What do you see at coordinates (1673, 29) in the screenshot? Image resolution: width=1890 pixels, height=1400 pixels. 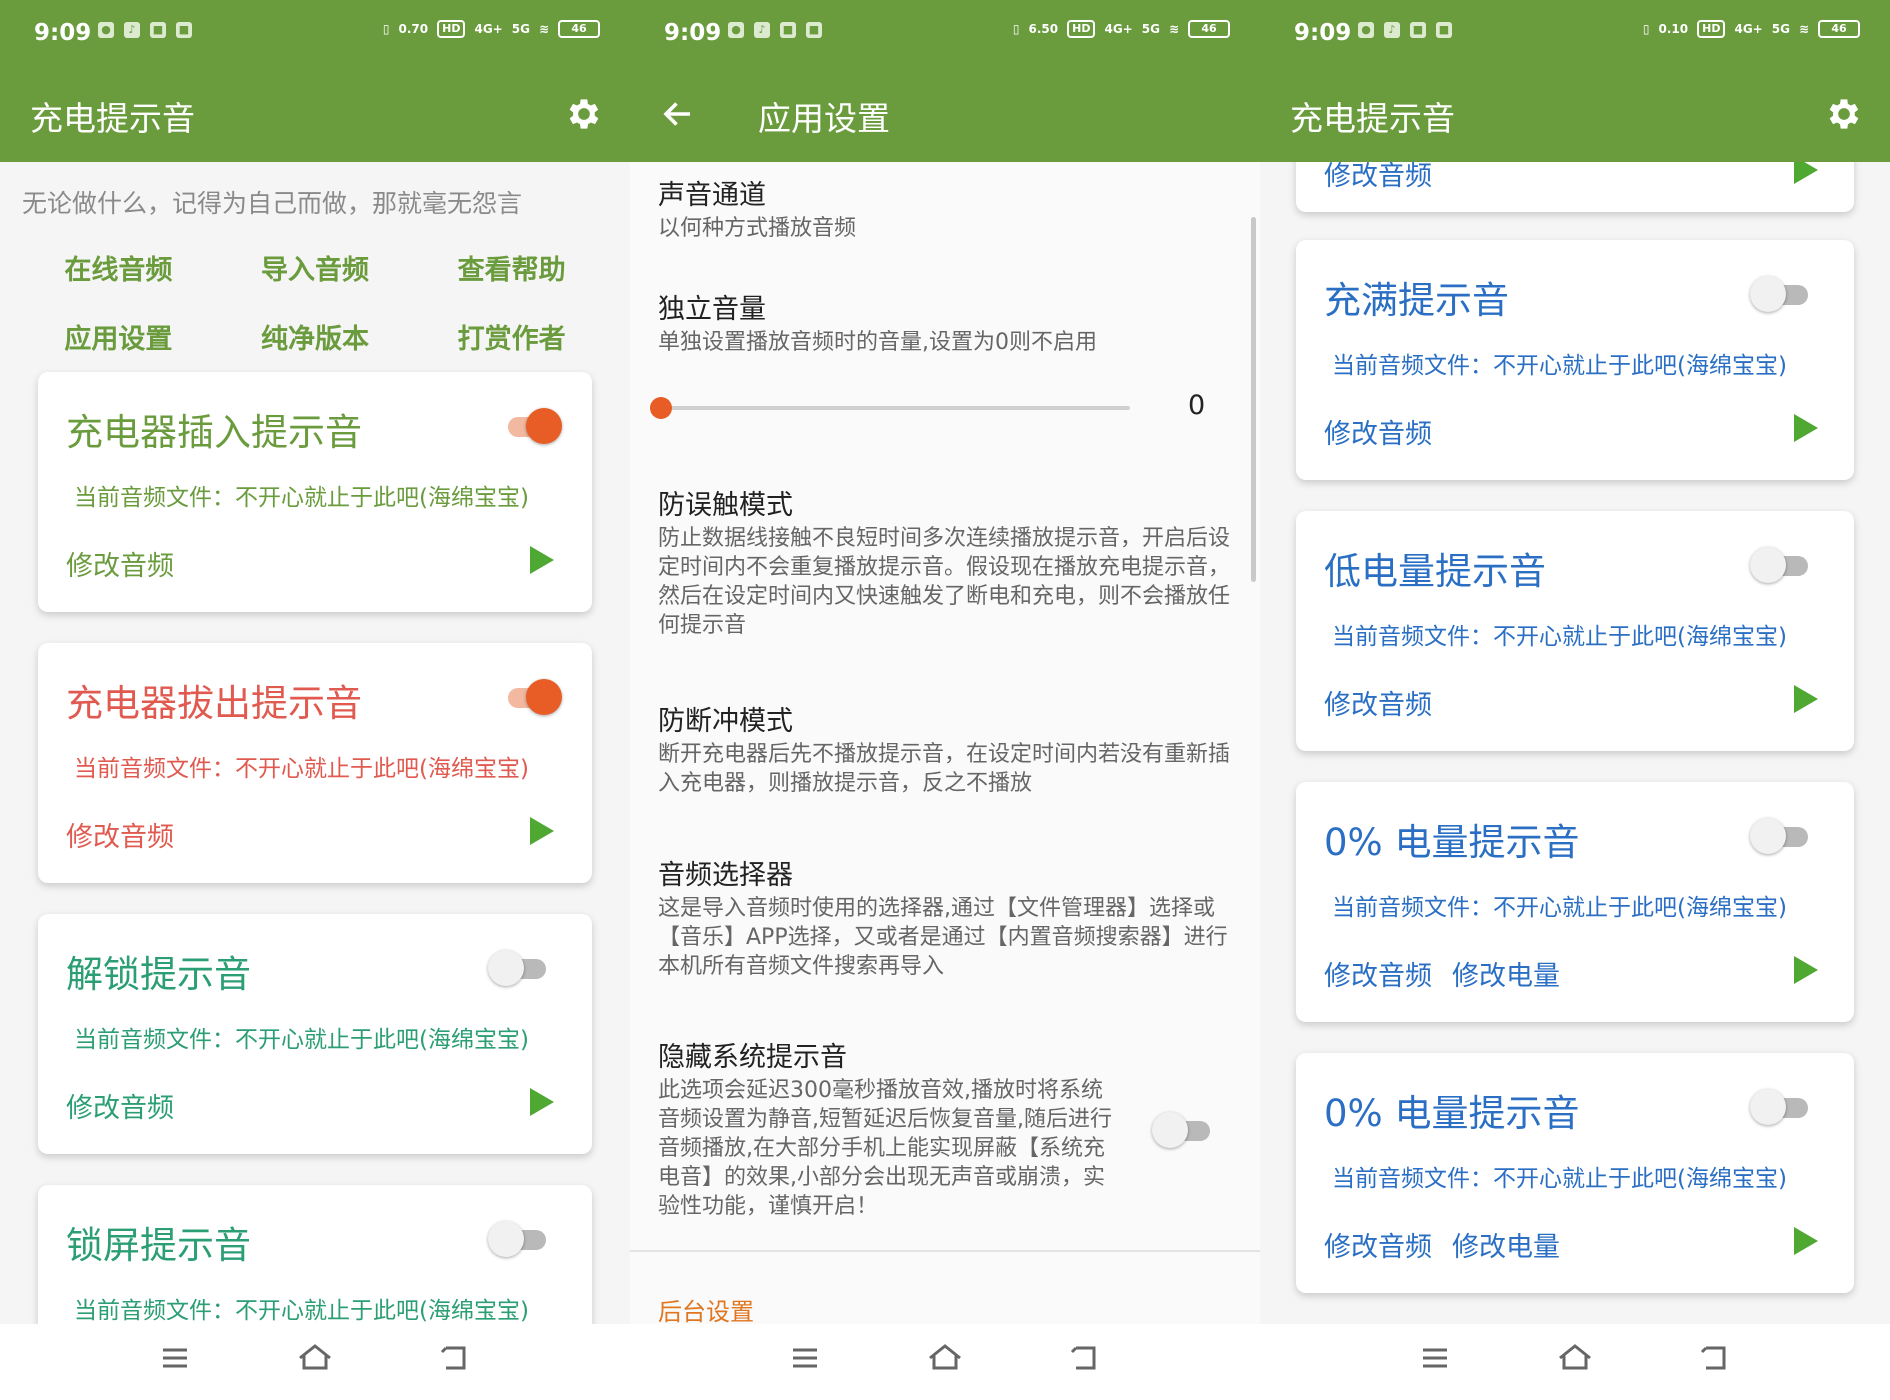 I see `network-speed: 0.10` at bounding box center [1673, 29].